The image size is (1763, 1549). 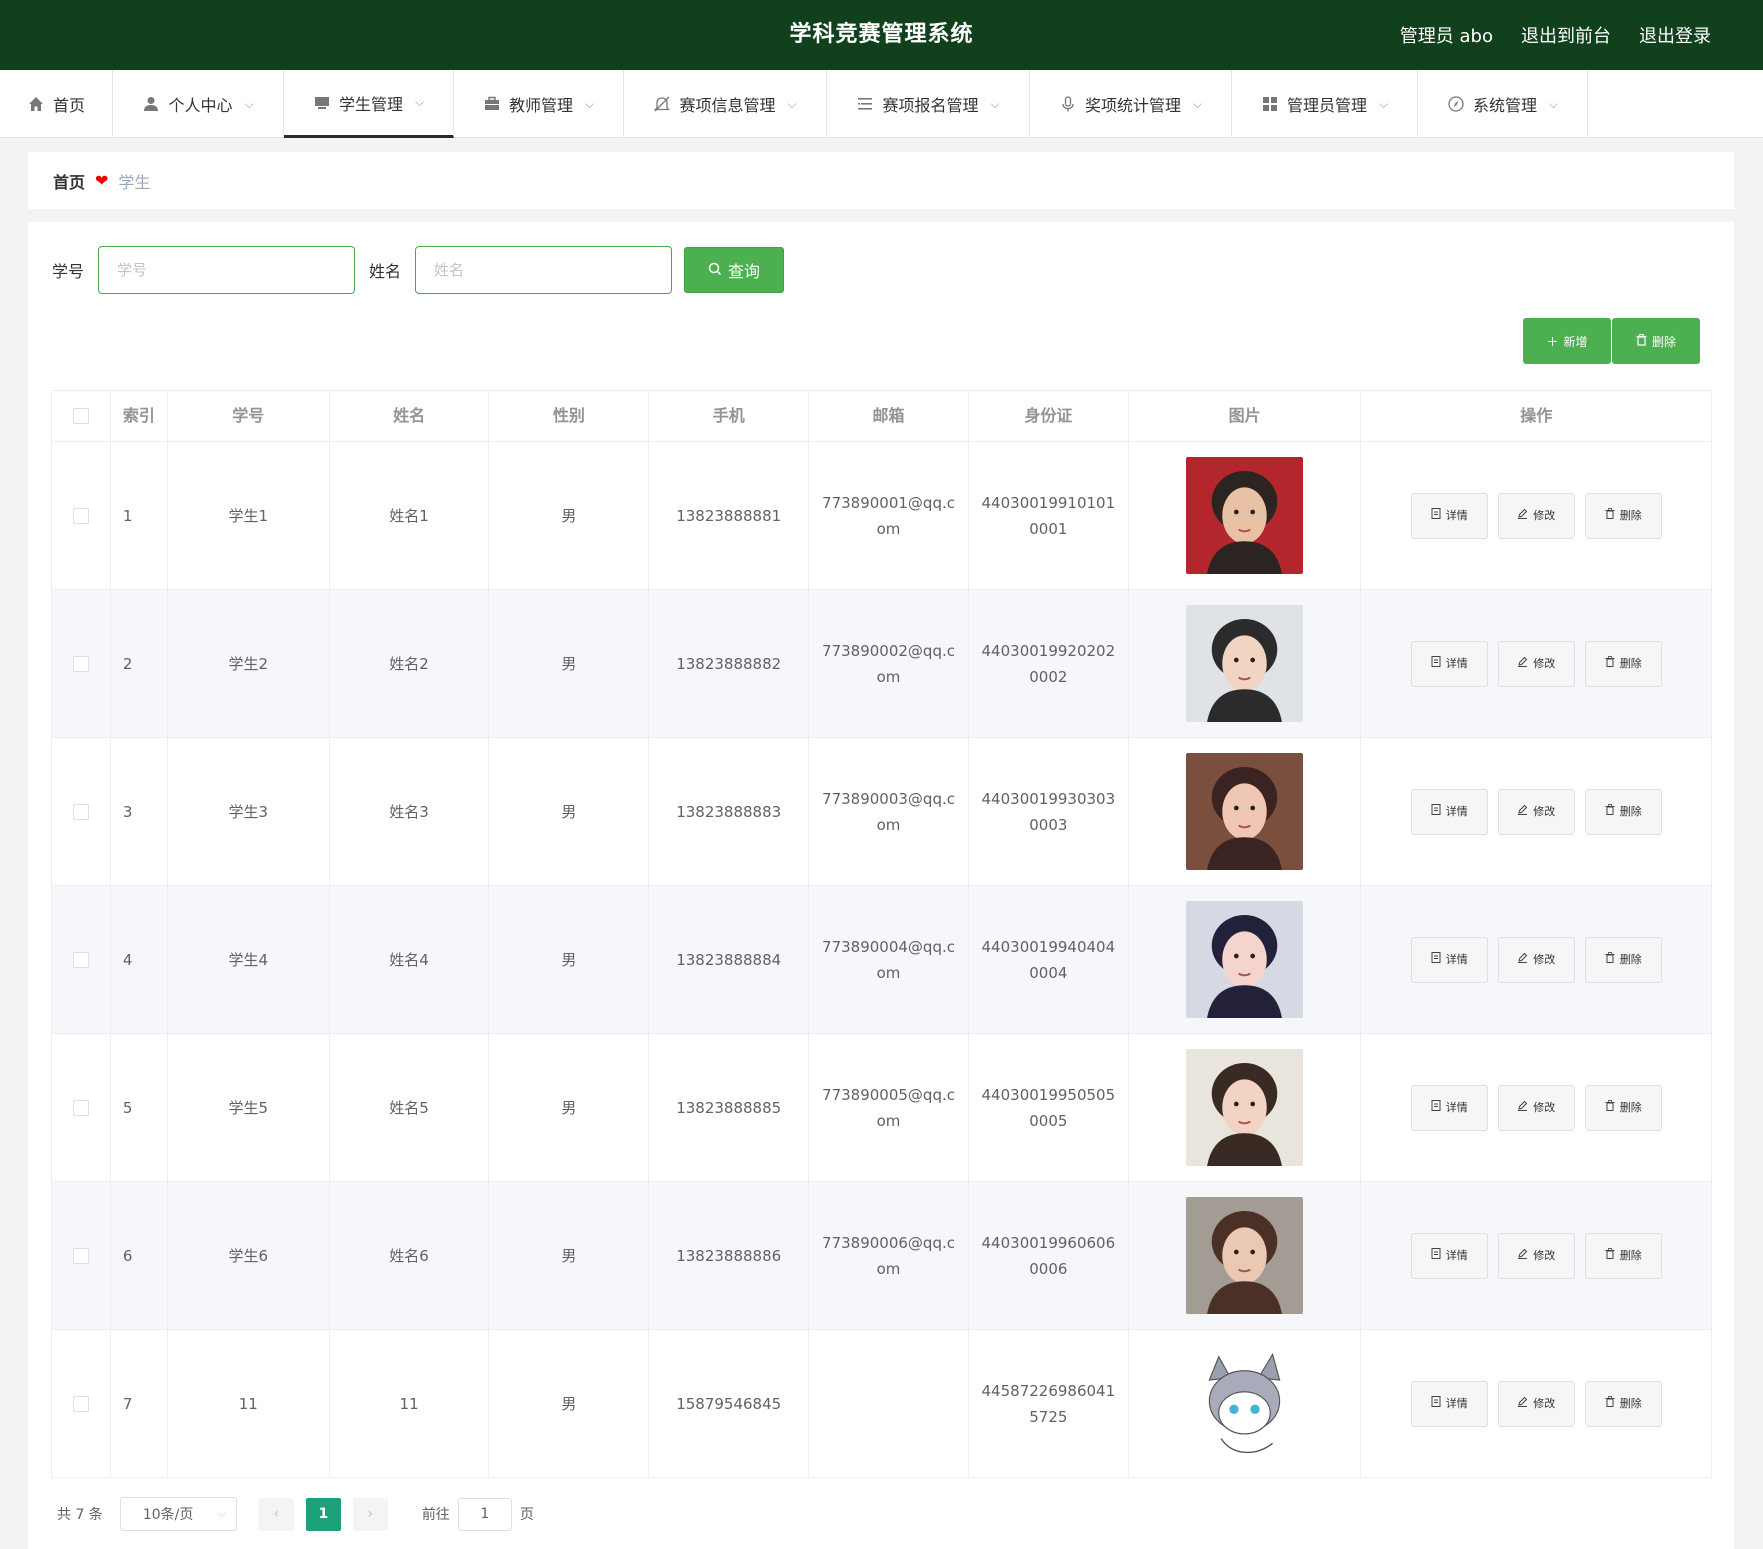 I want to click on nav-item-student-management: 学生管理 ⌵, so click(x=369, y=104).